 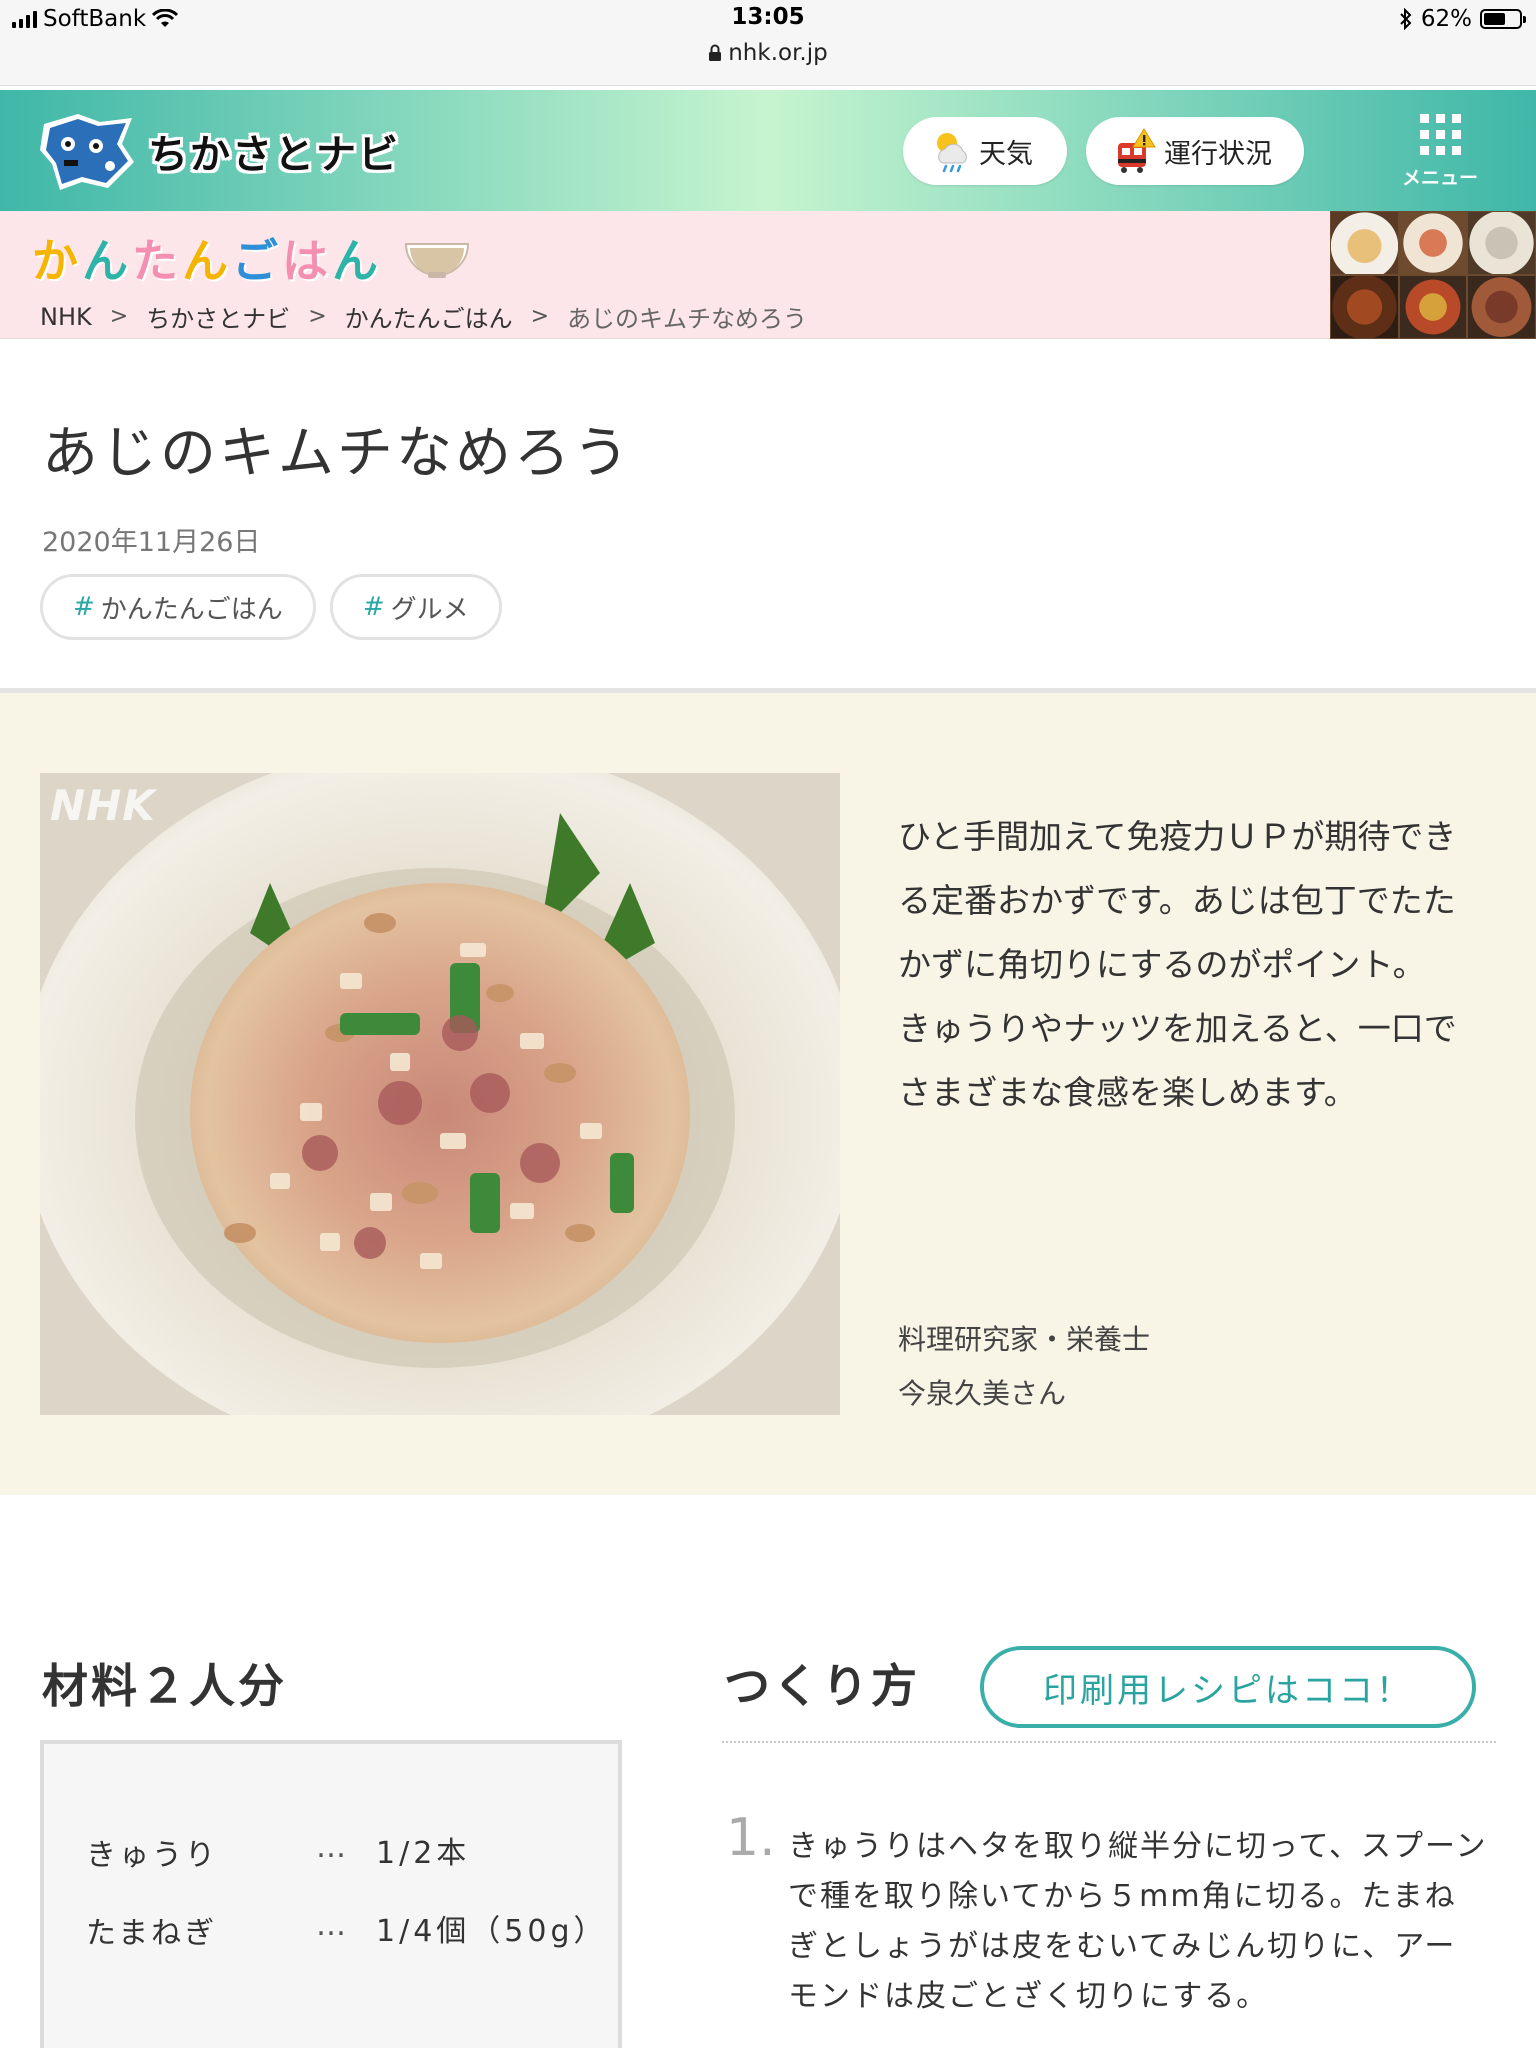 I want to click on section-title-char: た, so click(x=155, y=261).